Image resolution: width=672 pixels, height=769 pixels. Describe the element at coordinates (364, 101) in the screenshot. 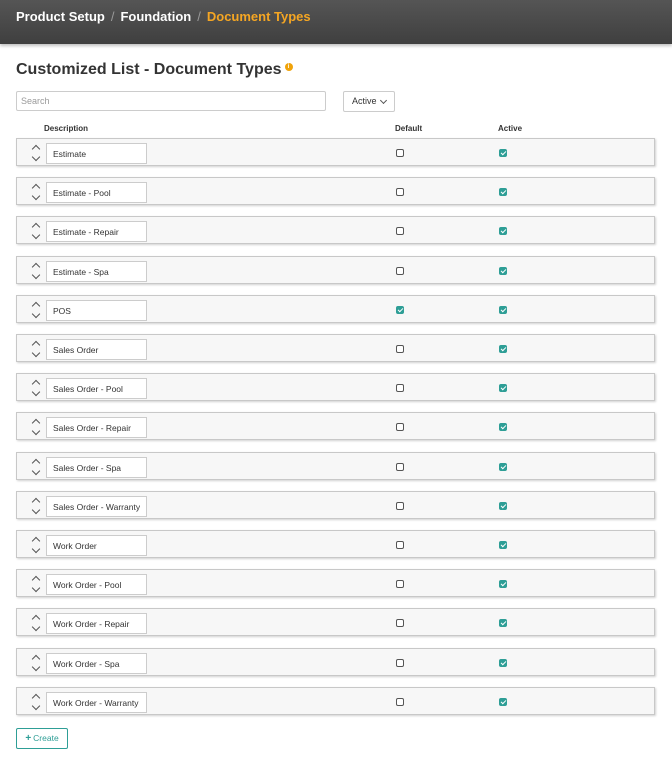

I see `status-filter-value: Active` at that location.